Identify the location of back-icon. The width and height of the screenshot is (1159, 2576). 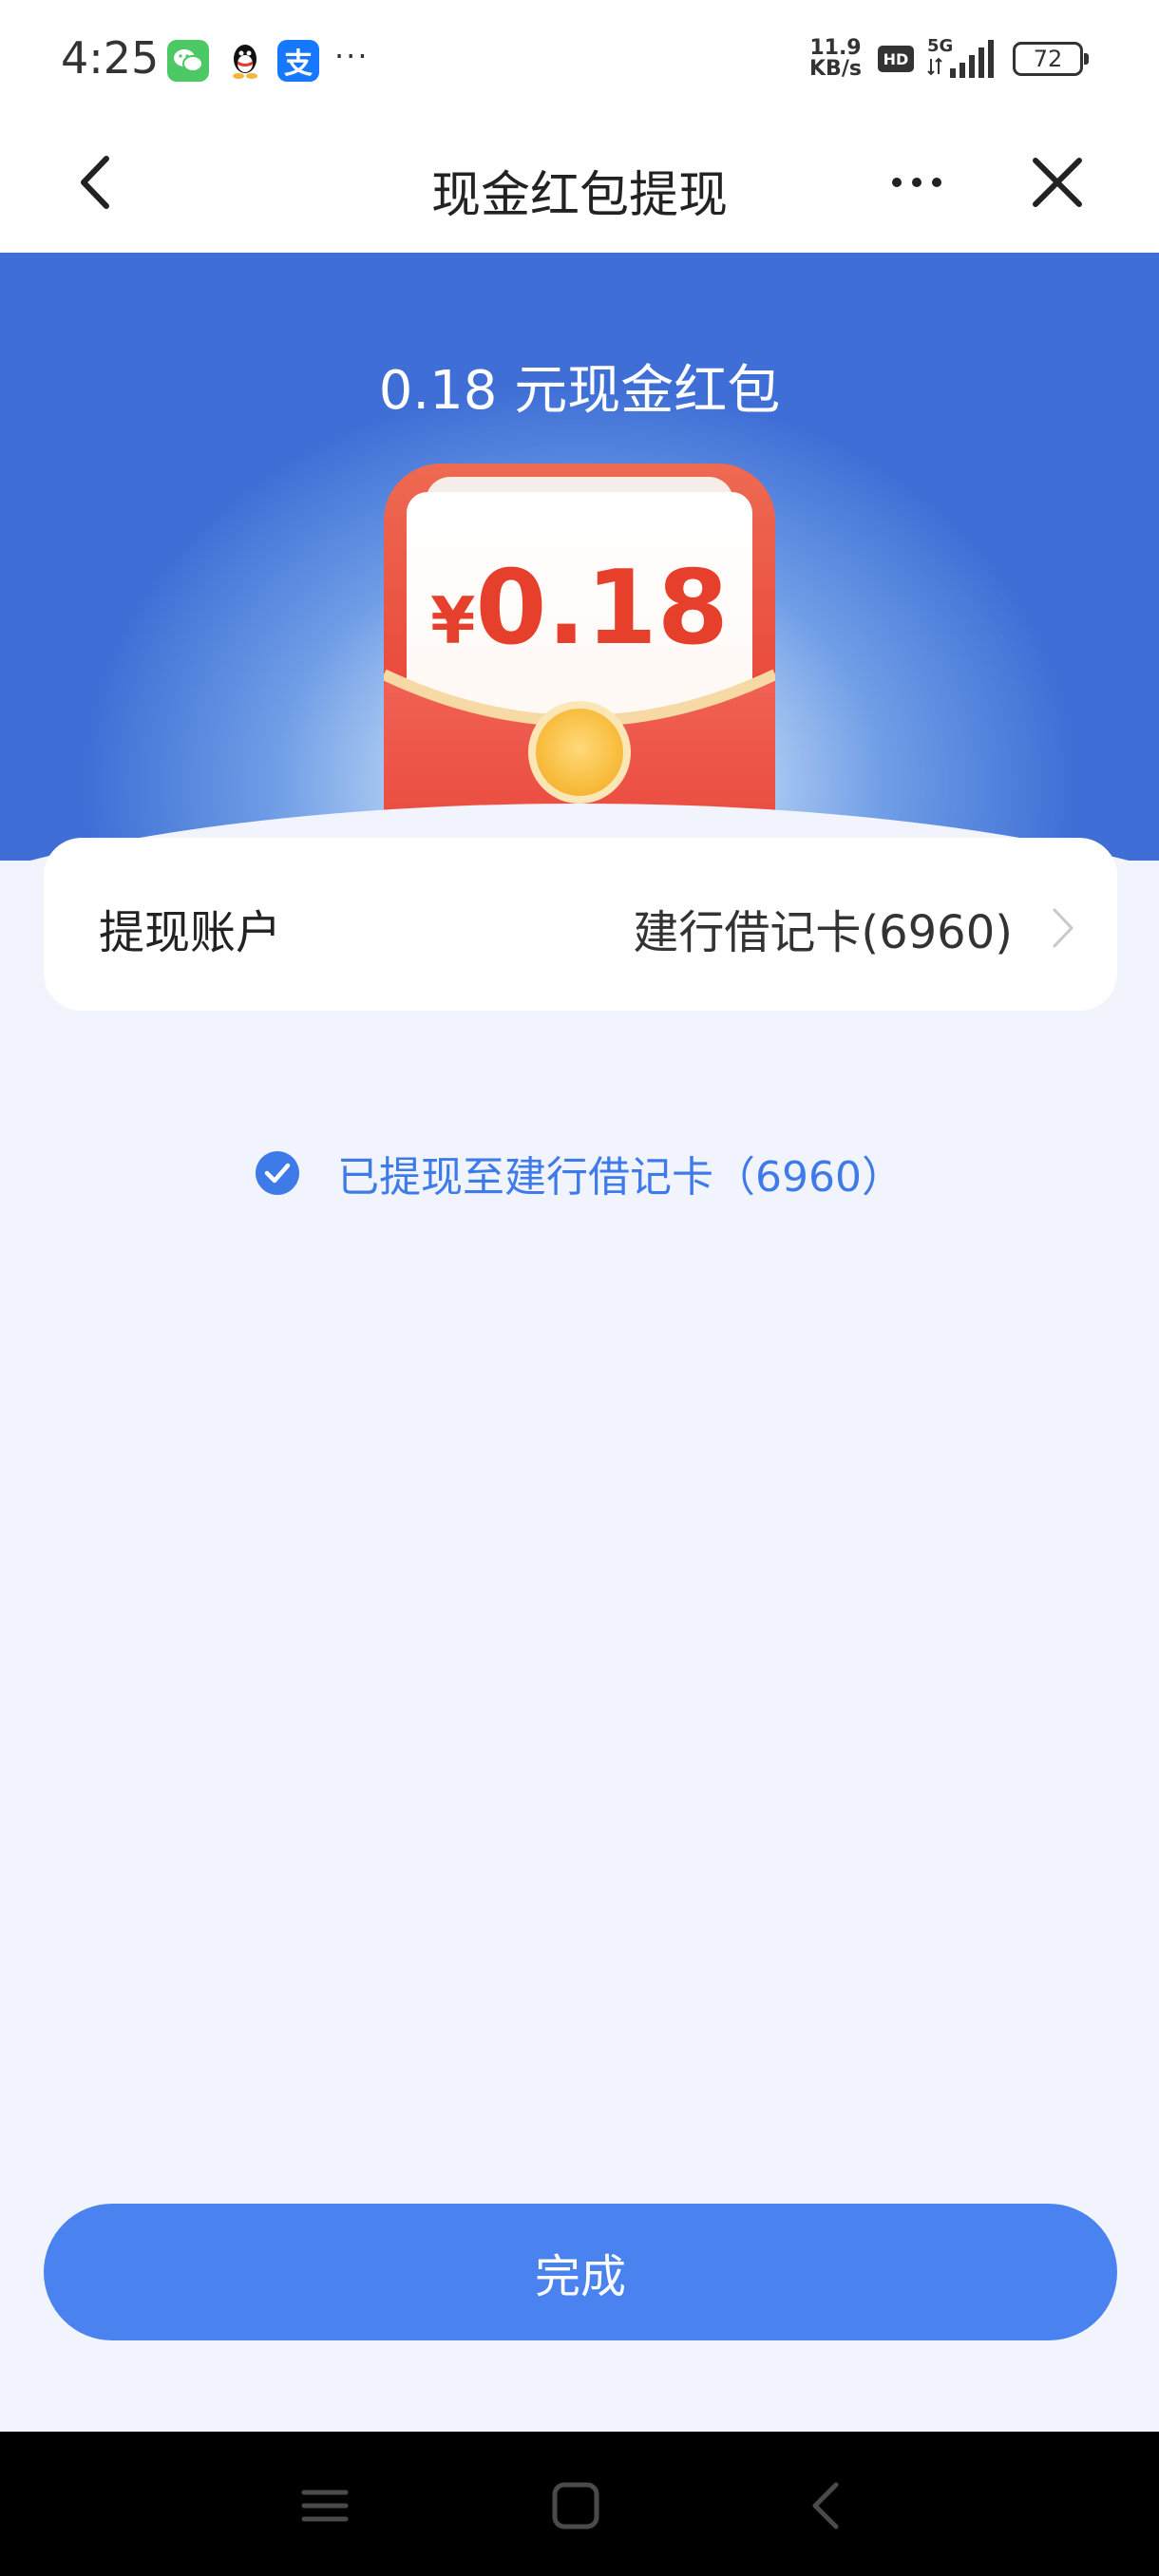
(826, 2505).